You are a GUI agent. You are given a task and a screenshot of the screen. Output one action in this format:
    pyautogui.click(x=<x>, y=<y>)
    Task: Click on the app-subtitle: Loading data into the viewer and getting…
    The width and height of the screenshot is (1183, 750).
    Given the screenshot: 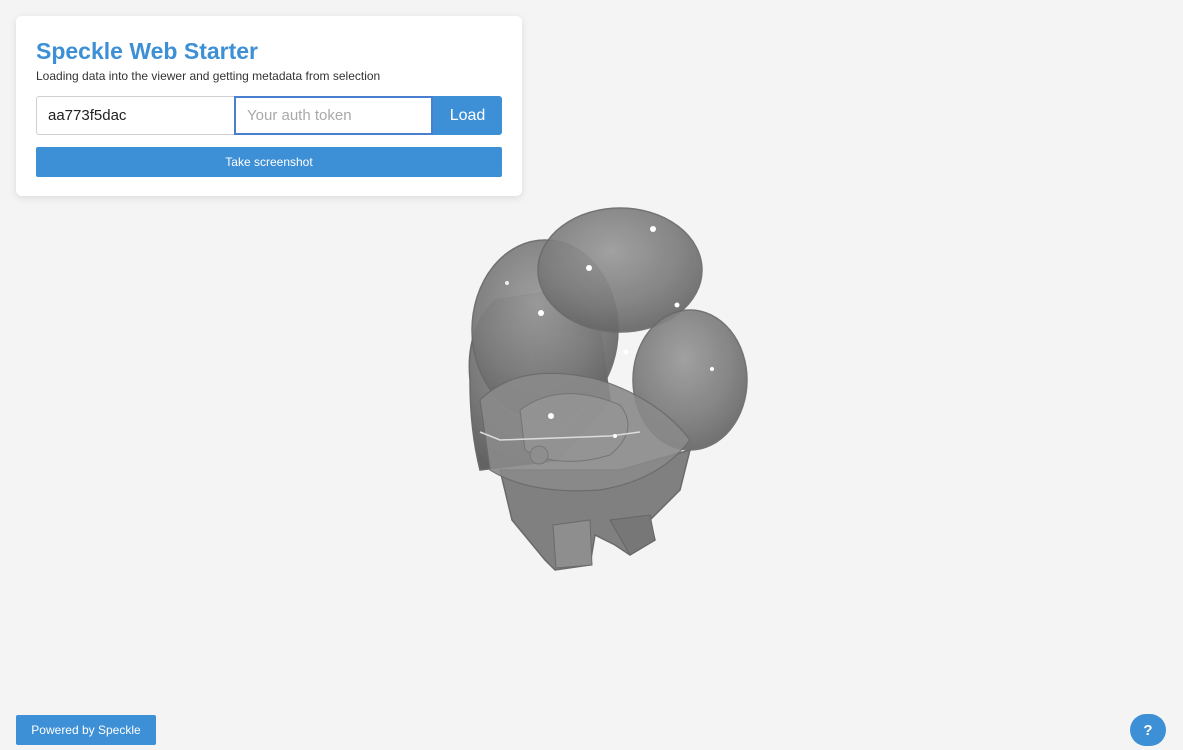 What is the action you would take?
    pyautogui.click(x=208, y=76)
    